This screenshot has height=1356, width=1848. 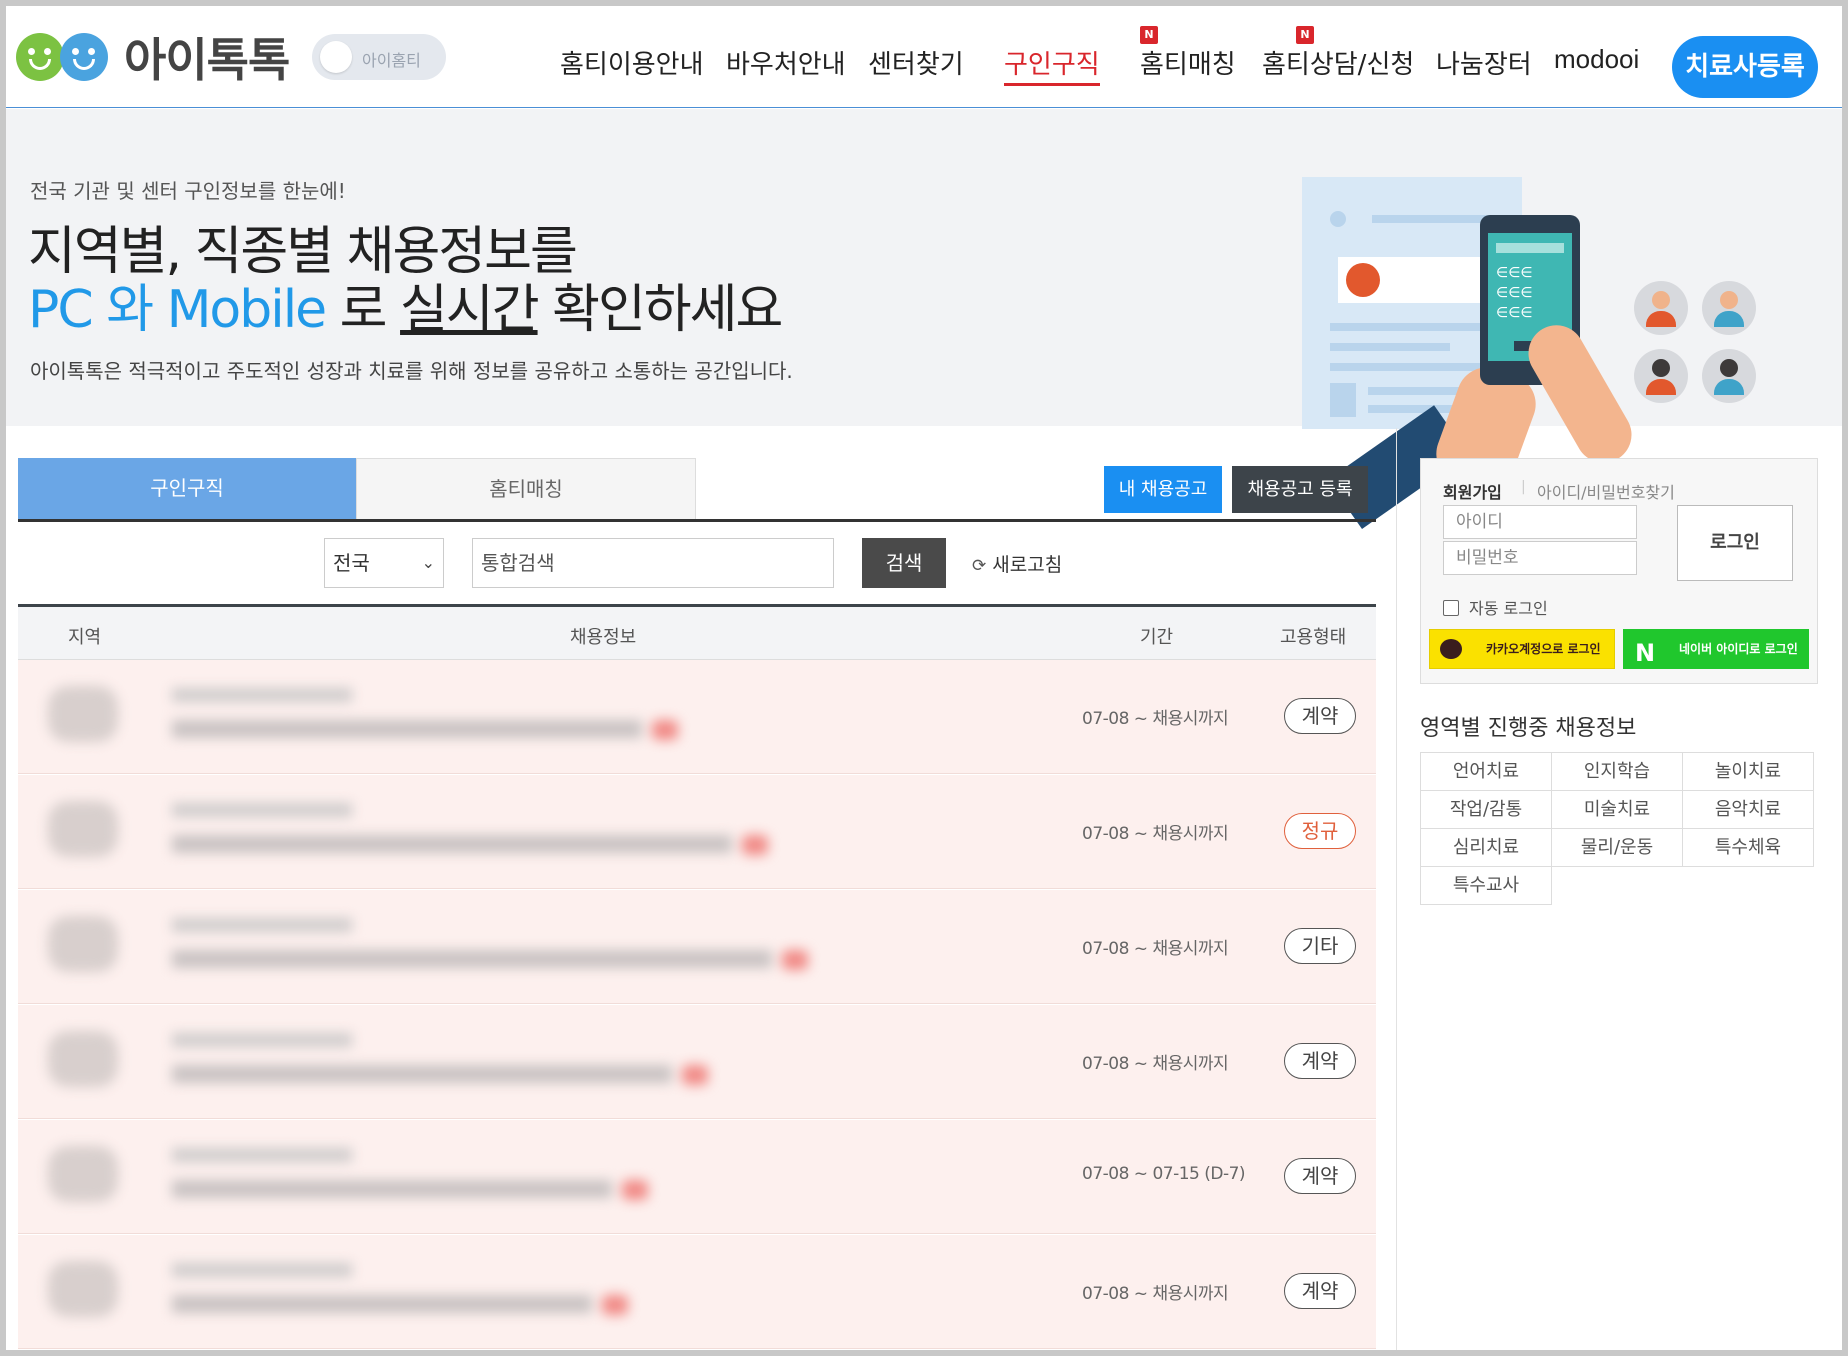 What do you see at coordinates (1052, 65) in the screenshot?
I see `nav-job-board: 구인구직` at bounding box center [1052, 65].